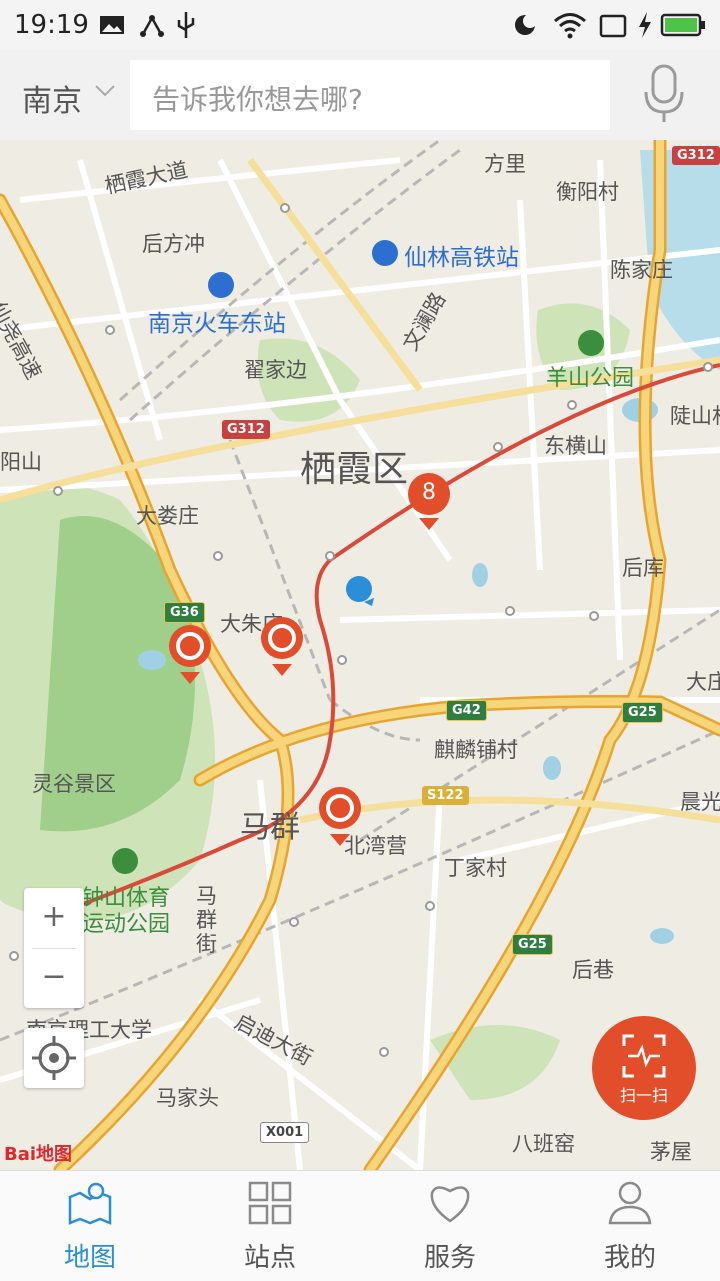  I want to click on district-label: 栖霞区, so click(354, 469).